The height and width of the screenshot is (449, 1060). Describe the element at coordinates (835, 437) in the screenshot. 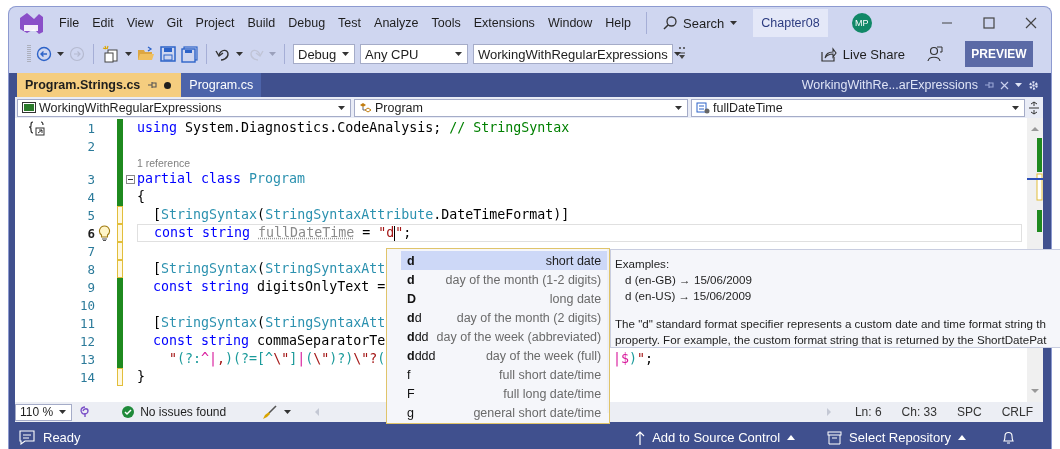

I see `repository-icon` at that location.